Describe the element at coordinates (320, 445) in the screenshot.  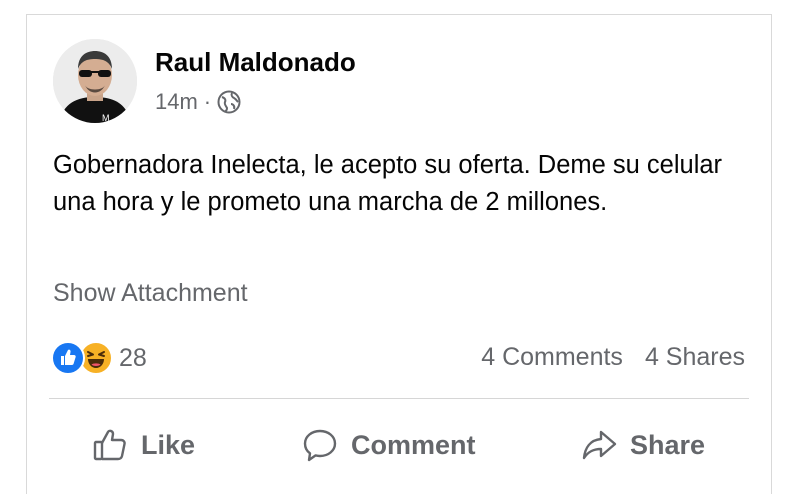
I see `comment-icon` at that location.